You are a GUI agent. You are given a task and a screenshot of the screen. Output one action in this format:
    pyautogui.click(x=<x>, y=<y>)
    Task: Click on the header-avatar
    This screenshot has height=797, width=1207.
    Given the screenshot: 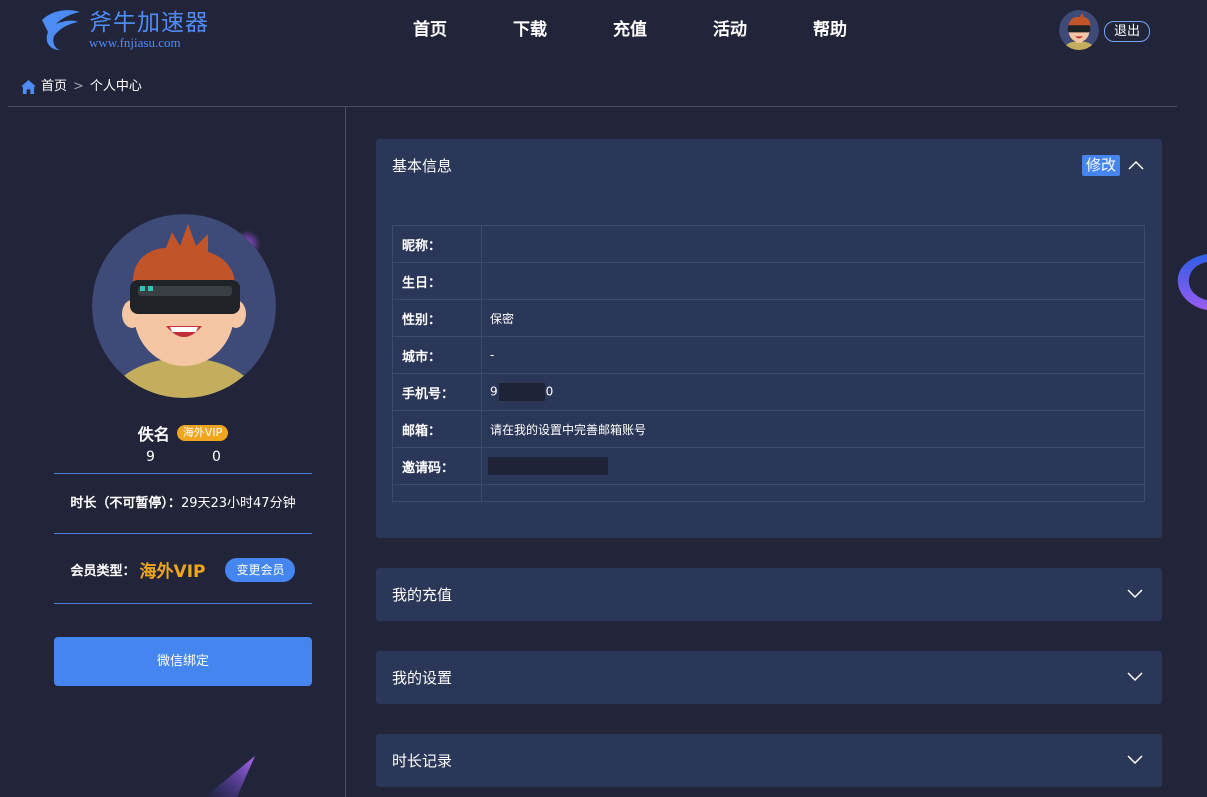 What is the action you would take?
    pyautogui.click(x=1079, y=30)
    